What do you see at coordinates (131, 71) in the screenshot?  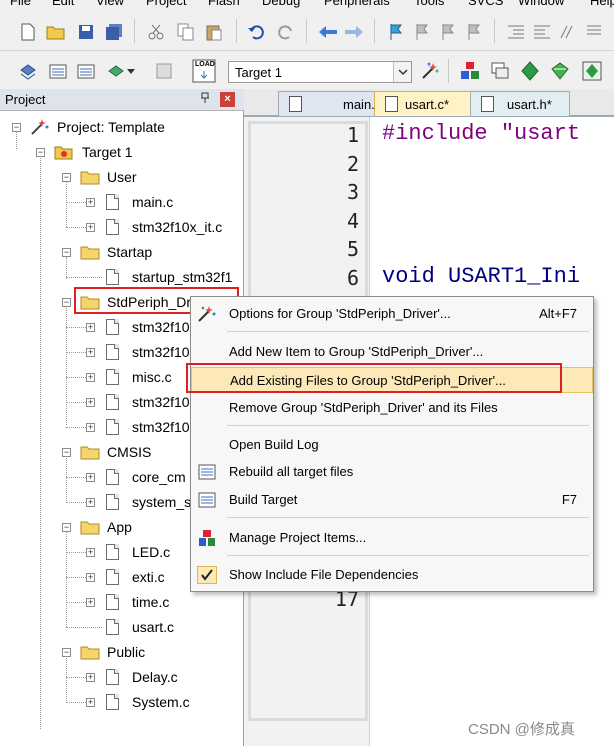 I see `batch-dropdown-icon` at bounding box center [131, 71].